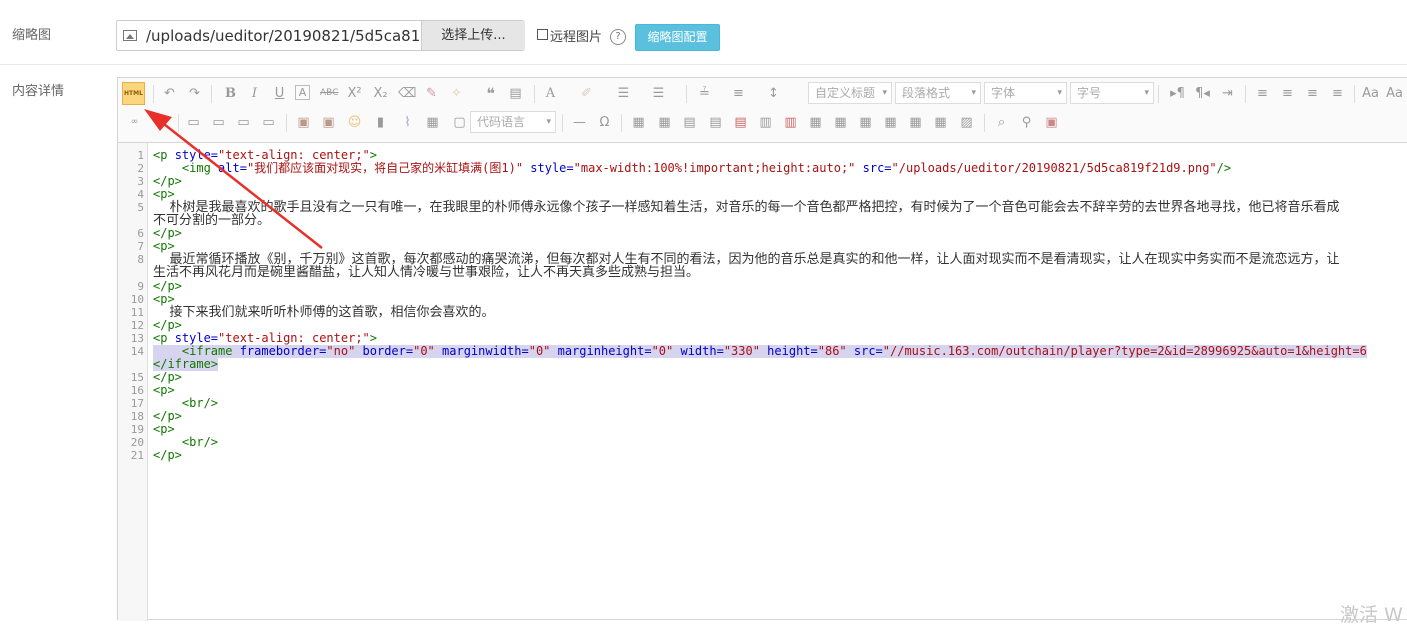 The height and width of the screenshot is (627, 1407). What do you see at coordinates (328, 122) in the screenshot?
I see `insert-image-icon: ▣` at bounding box center [328, 122].